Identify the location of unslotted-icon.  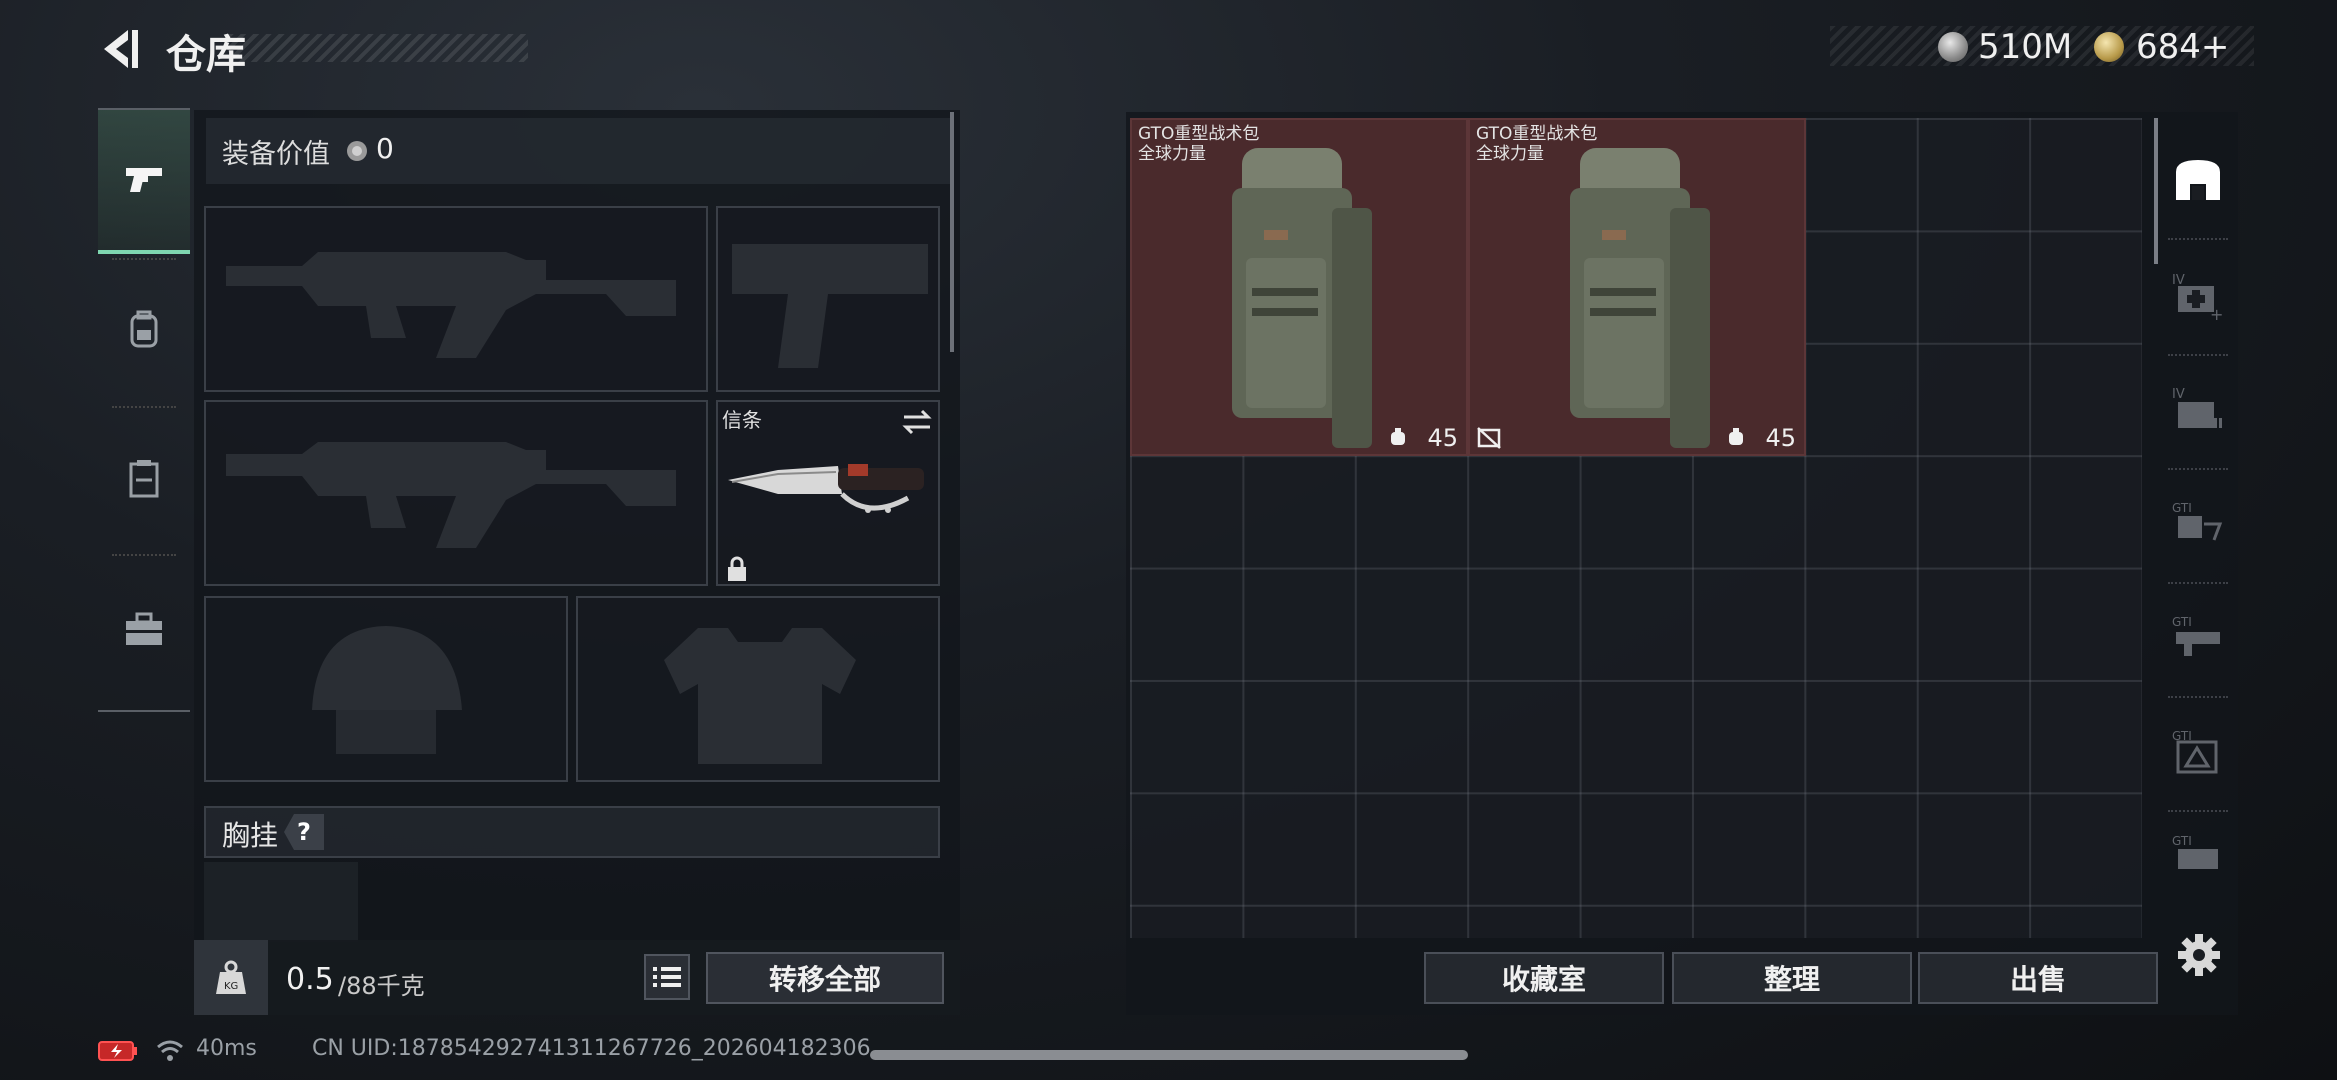
(1489, 438).